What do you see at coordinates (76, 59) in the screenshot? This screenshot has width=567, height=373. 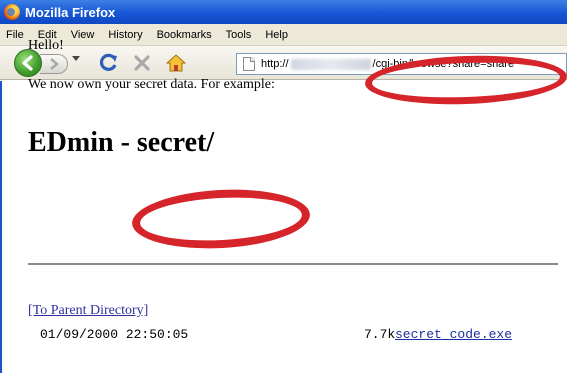 I see `history-dropdown-icon` at bounding box center [76, 59].